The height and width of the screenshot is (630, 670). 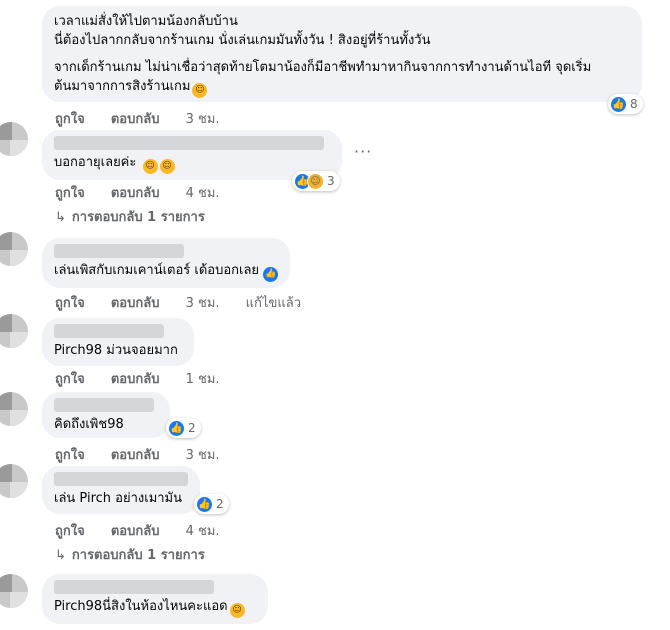 What do you see at coordinates (121, 490) in the screenshot?
I see `comment-bubble: เล่น Pirch อย่างเมามัน` at bounding box center [121, 490].